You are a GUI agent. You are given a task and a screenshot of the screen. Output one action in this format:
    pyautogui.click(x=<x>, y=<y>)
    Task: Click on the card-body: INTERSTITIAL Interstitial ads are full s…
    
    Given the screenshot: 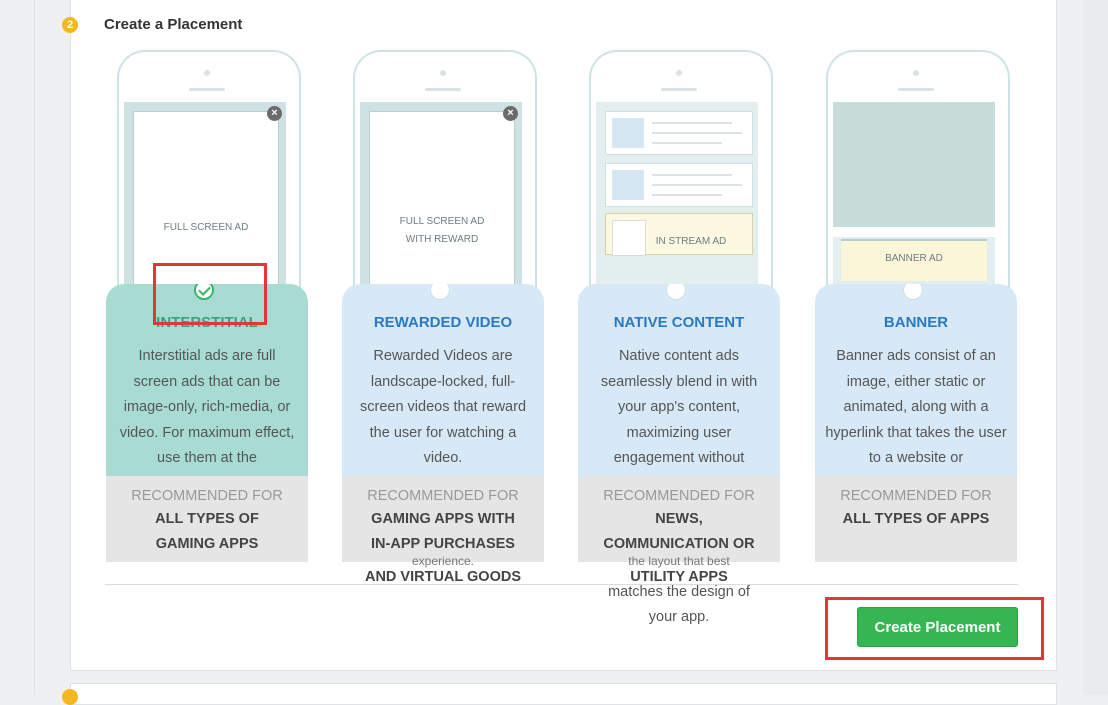 What is the action you would take?
    pyautogui.click(x=207, y=380)
    